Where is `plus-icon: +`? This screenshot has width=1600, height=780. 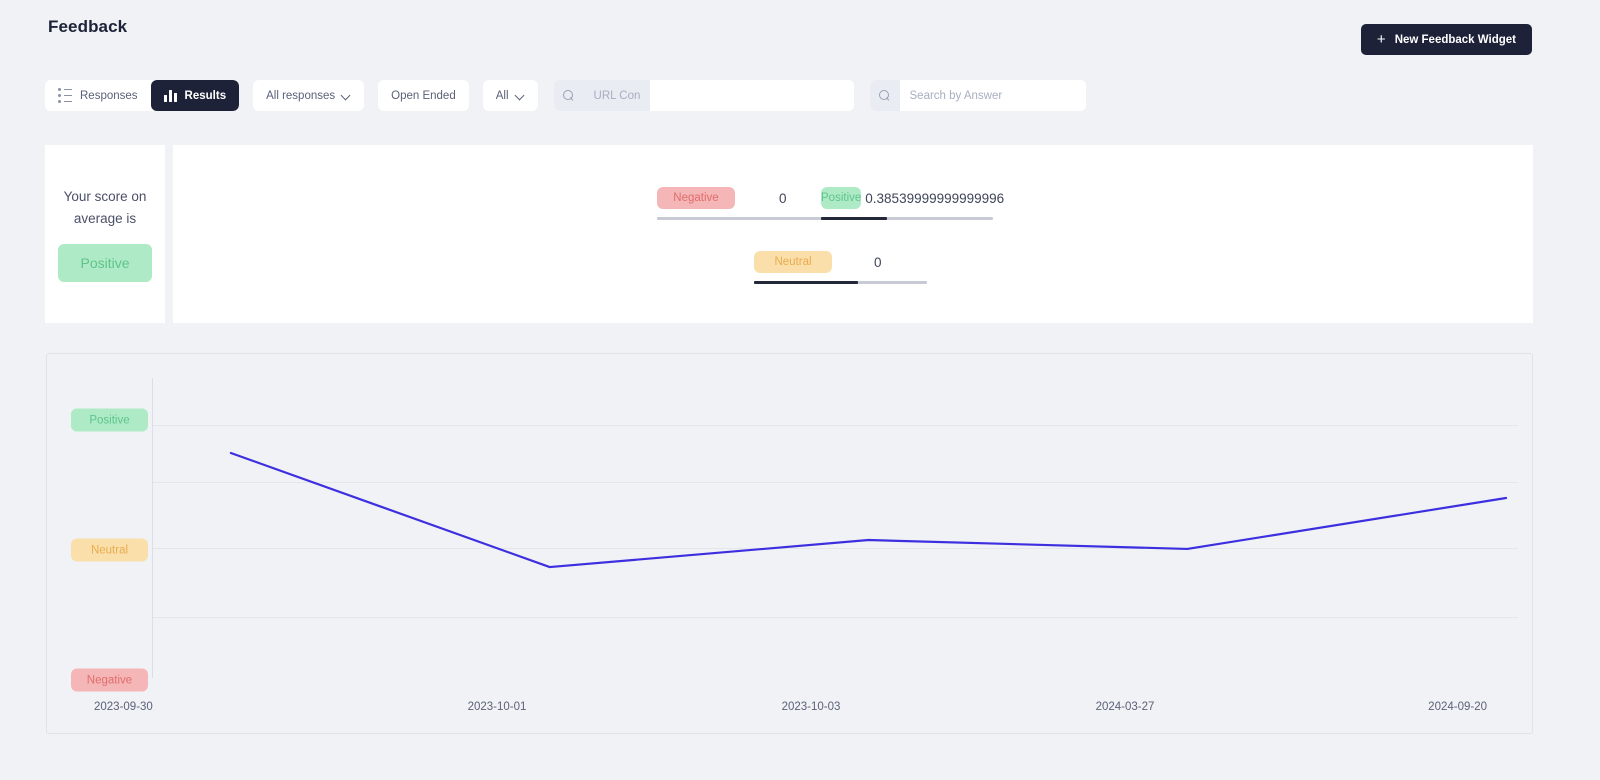
plus-icon: + is located at coordinates (1381, 39).